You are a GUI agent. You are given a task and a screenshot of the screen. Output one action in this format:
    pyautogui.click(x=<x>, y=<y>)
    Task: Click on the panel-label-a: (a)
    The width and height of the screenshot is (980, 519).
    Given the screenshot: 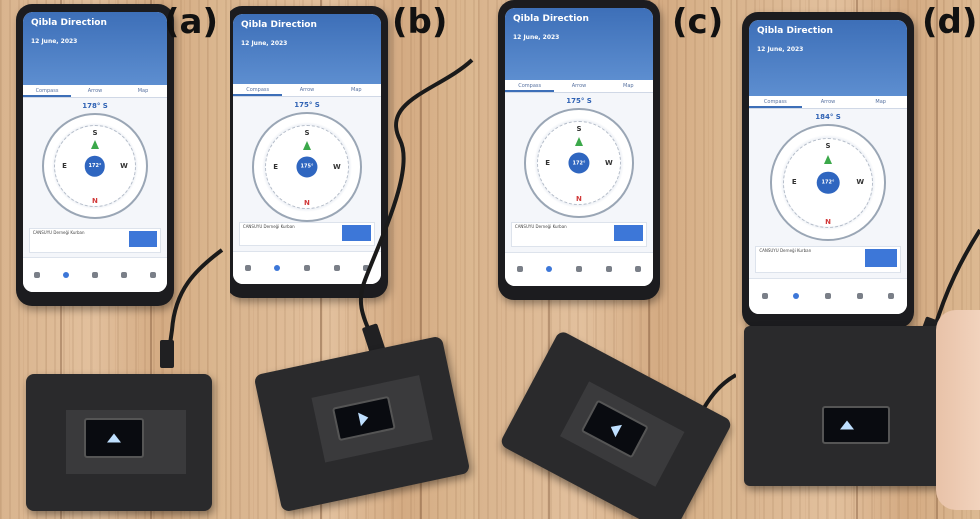 What is the action you would take?
    pyautogui.click(x=191, y=22)
    